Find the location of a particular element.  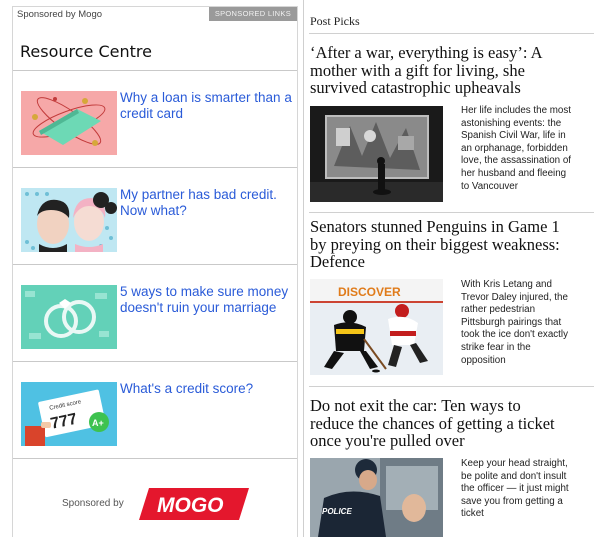

article-image: POLICE is located at coordinates (376, 497).